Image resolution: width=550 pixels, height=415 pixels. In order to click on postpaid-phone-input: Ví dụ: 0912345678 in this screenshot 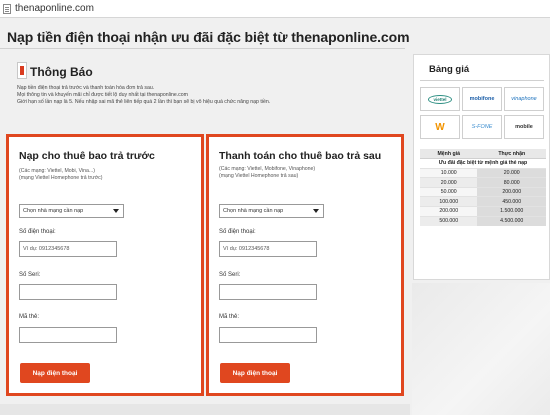, I will do `click(268, 249)`.